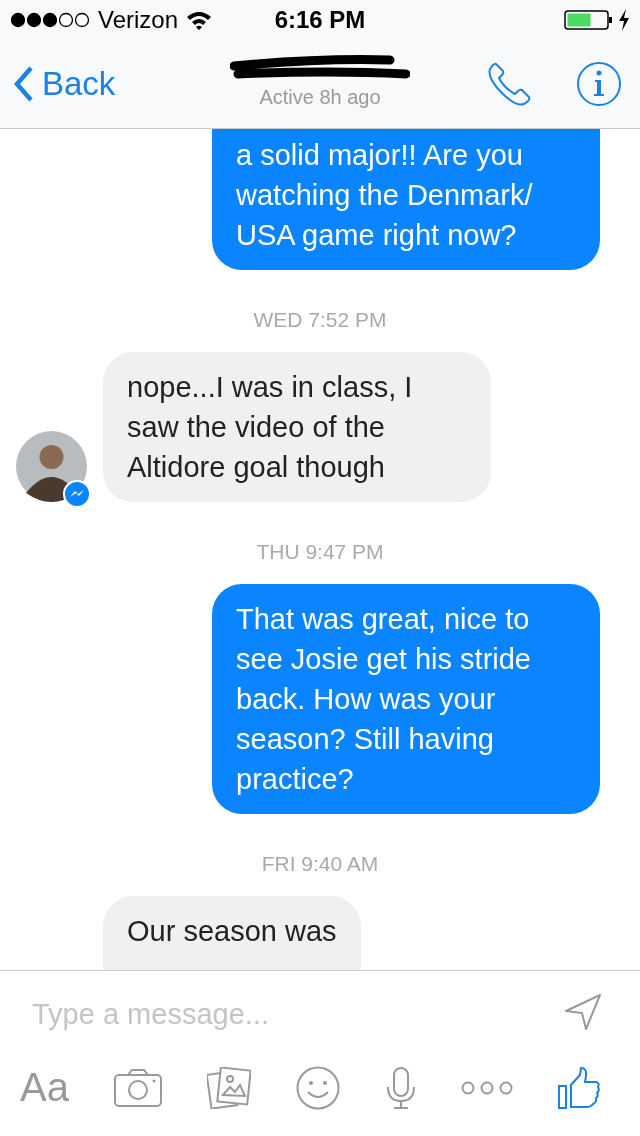 This screenshot has height=1136, width=640. I want to click on sent-message: That was great, nice to see Josie get his stride back. How was your season? Still having practice?, so click(406, 699).